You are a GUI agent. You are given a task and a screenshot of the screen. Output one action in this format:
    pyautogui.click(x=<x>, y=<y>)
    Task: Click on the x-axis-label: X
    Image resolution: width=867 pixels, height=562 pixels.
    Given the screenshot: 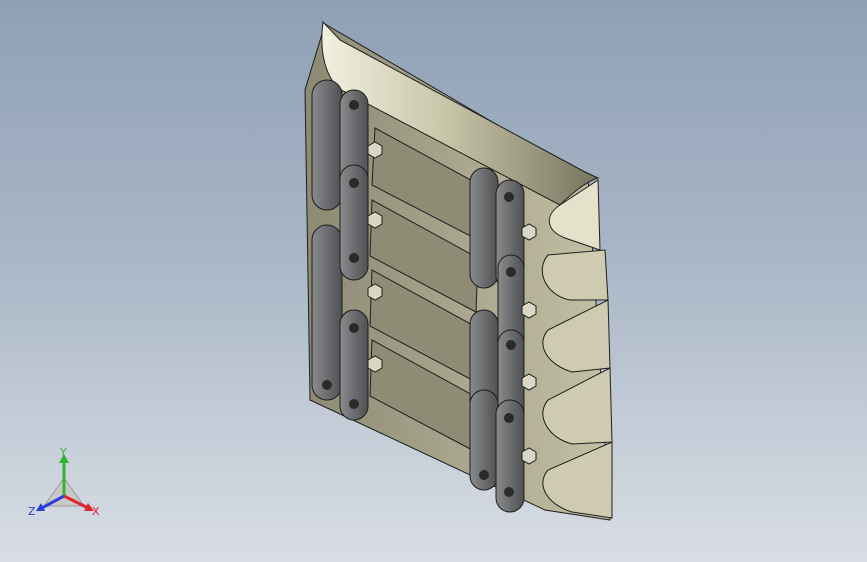 What is the action you would take?
    pyautogui.click(x=96, y=511)
    